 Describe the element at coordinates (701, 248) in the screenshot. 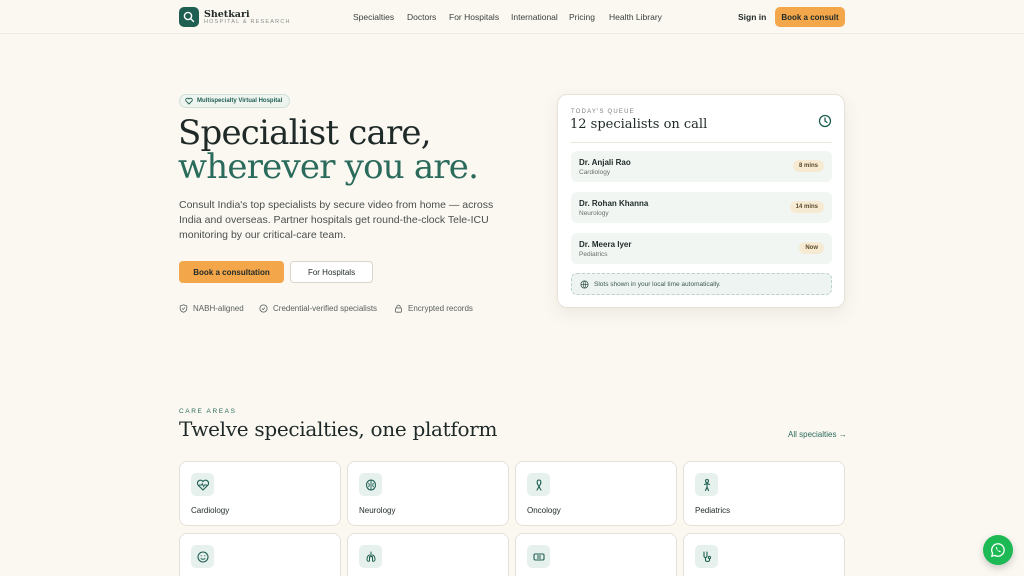

I see `queue-row: Dr. Meera Iyer Pediatrics Now` at that location.